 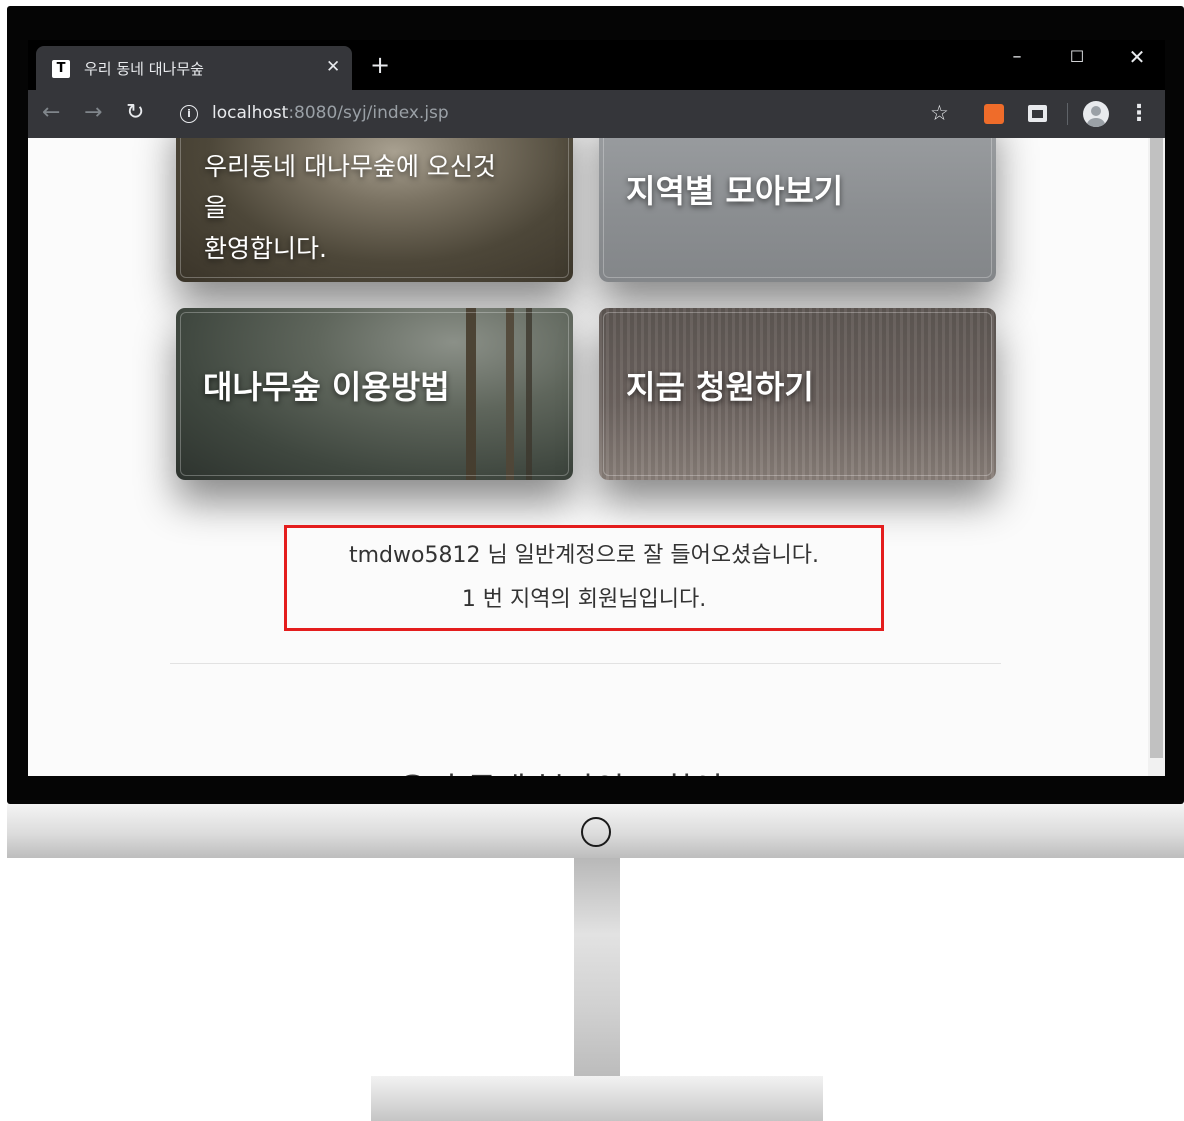 What do you see at coordinates (144, 69) in the screenshot?
I see `tab-title: 우리 동네 대나무숲` at bounding box center [144, 69].